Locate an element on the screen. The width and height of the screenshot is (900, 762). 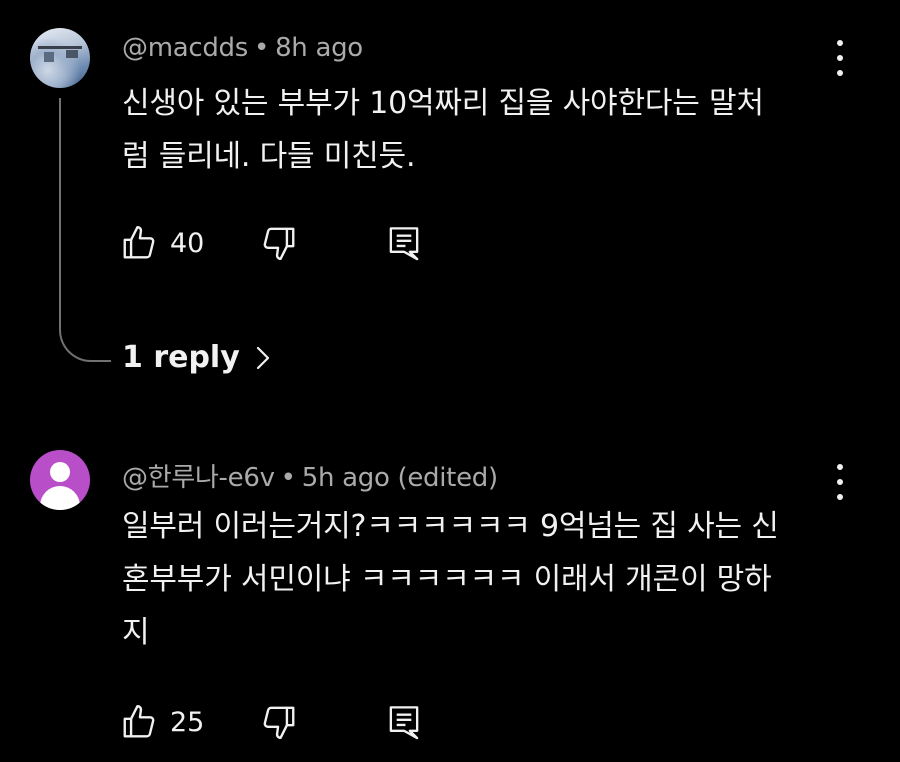
like-count: 25 is located at coordinates (187, 722).